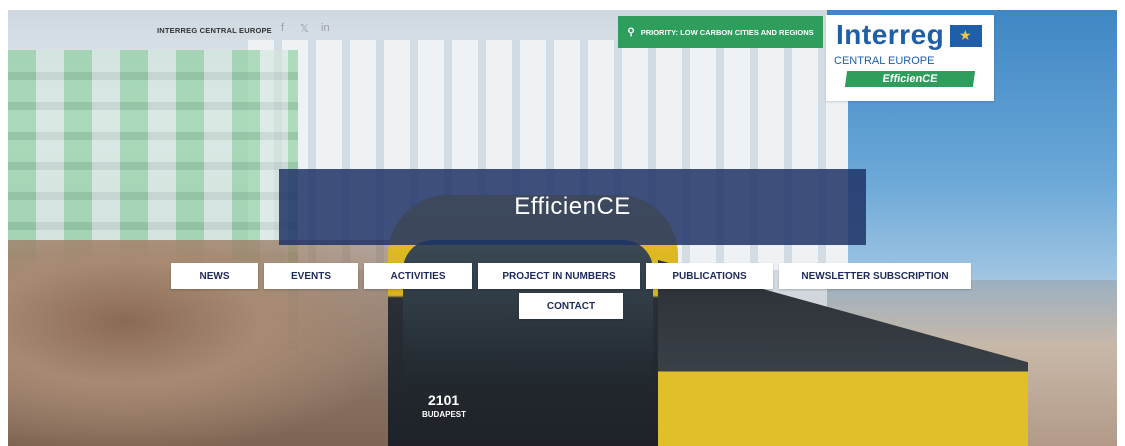  Describe the element at coordinates (418, 276) in the screenshot. I see `nav-activities: ACTIVITIES` at that location.